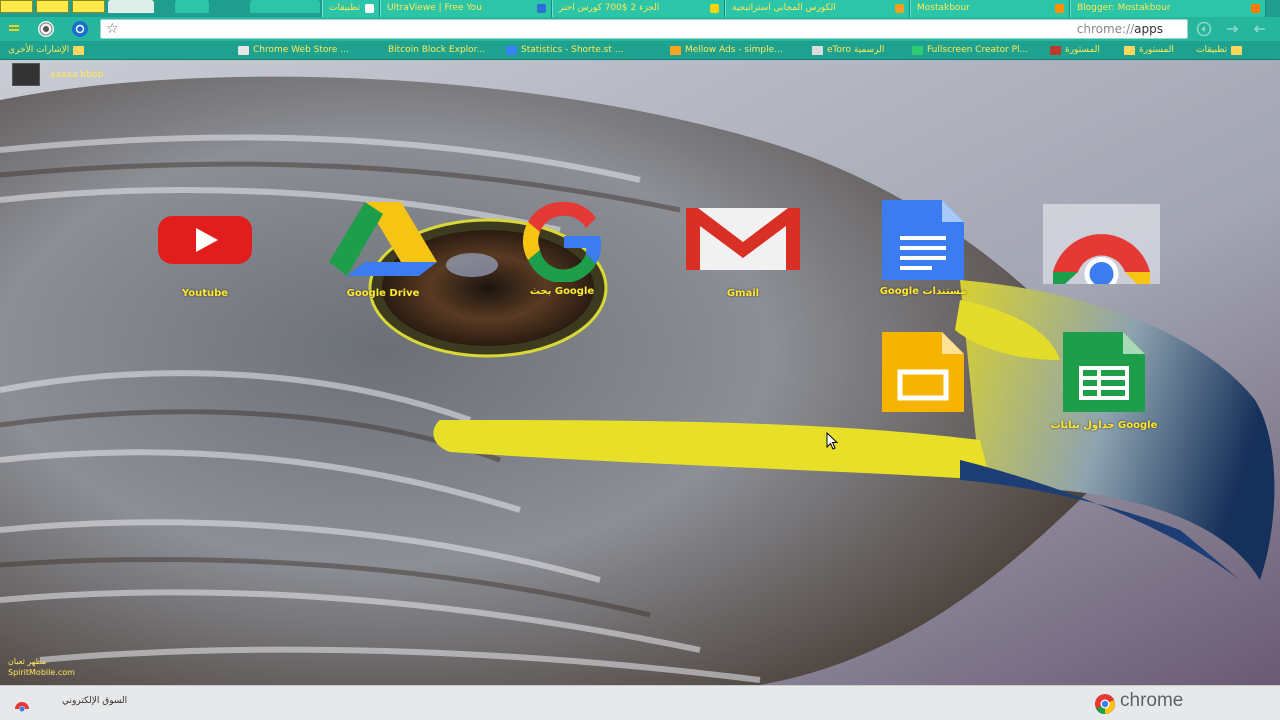  I want to click on window-controls, so click(54, 7).